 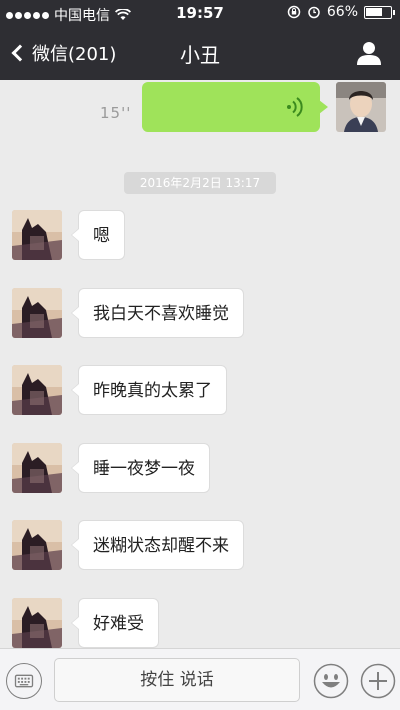 What do you see at coordinates (98, 235) in the screenshot?
I see `message-bubble: 嗯` at bounding box center [98, 235].